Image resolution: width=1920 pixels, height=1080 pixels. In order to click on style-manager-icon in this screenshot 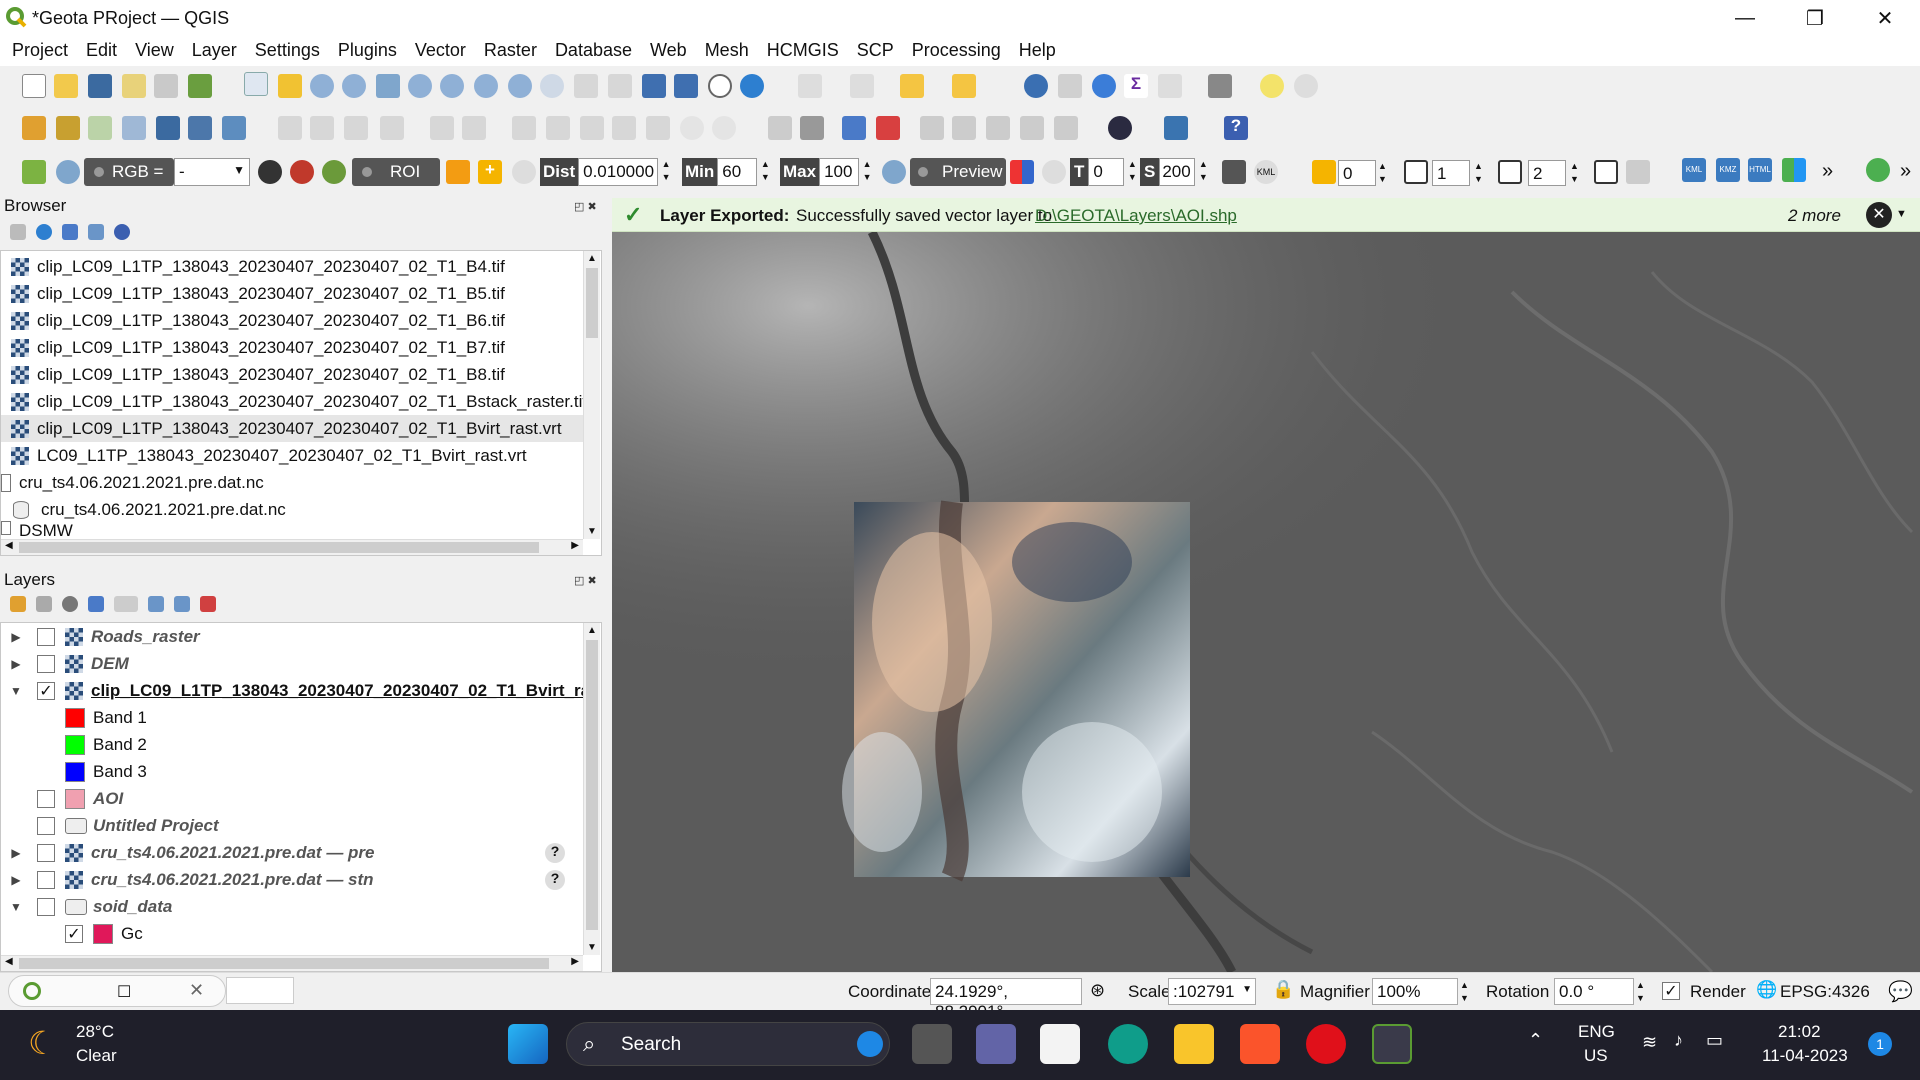, I will do `click(200, 86)`.